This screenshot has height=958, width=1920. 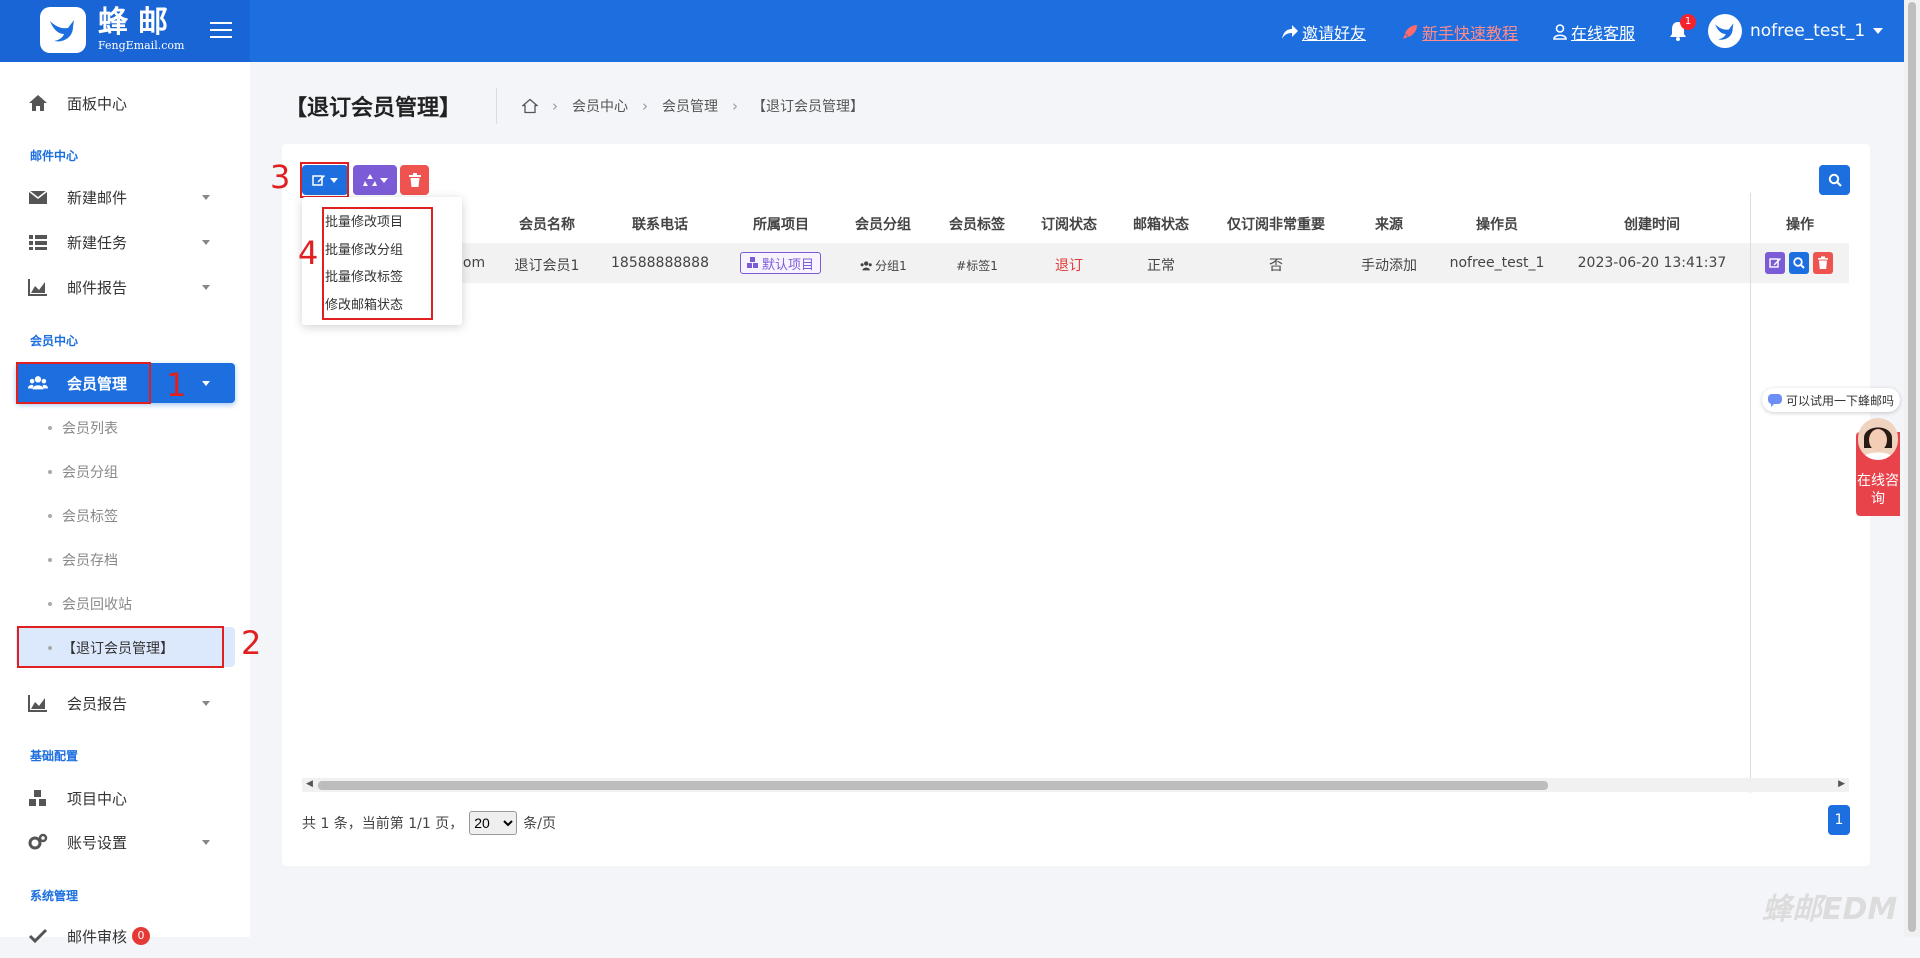 What do you see at coordinates (1324, 32) in the screenshot?
I see `invite-link: 邀请好友` at bounding box center [1324, 32].